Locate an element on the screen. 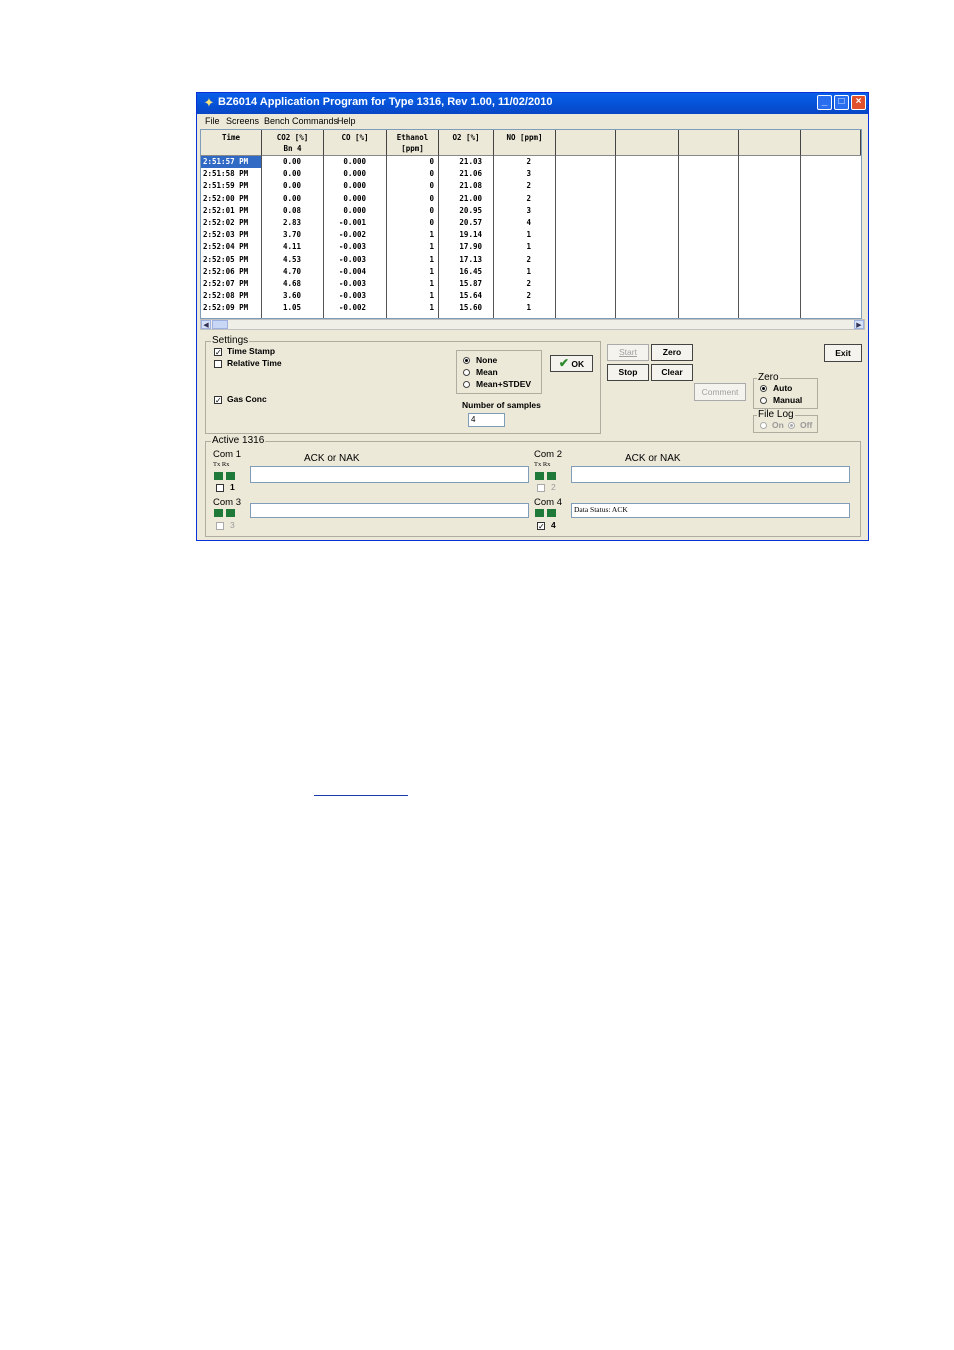 This screenshot has height=1350, width=954. value-cell: 4.70 is located at coordinates (291, 271).